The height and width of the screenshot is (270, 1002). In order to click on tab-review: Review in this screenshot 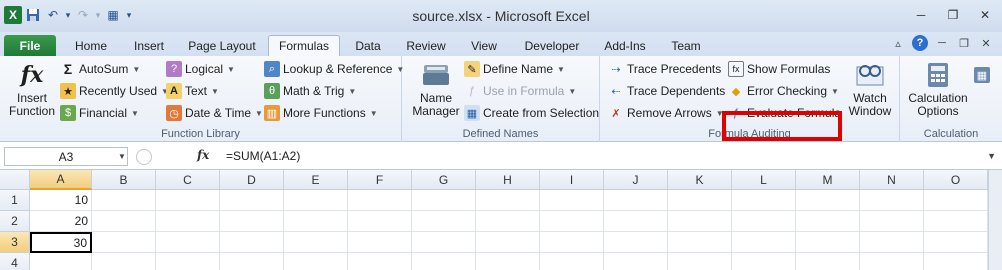, I will do `click(426, 45)`.